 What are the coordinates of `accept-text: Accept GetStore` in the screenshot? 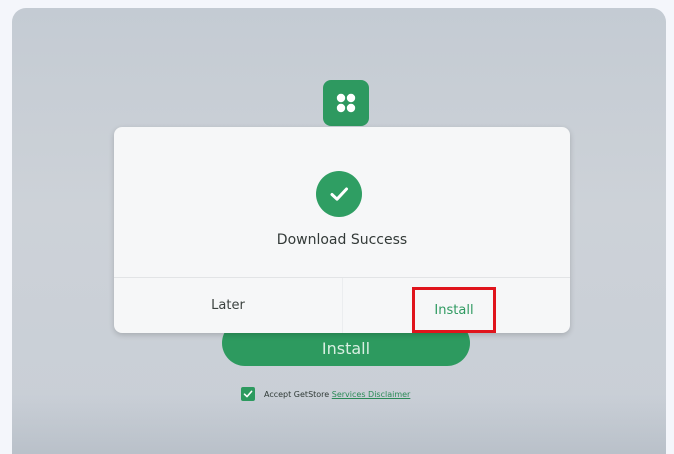 It's located at (297, 394).